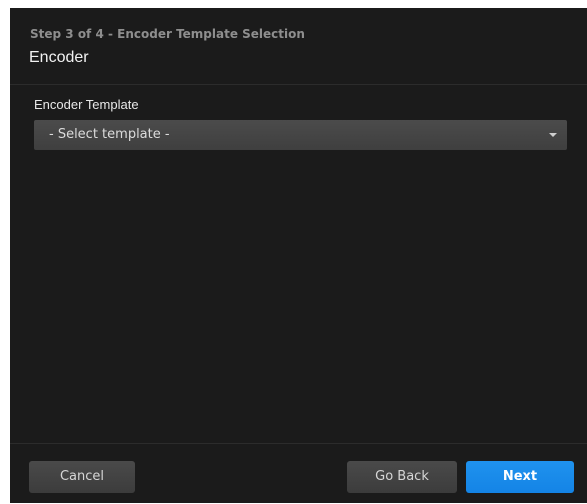  Describe the element at coordinates (167, 34) in the screenshot. I see `step-indicator: Step 3 of 4 - Encoder Template Selection` at that location.